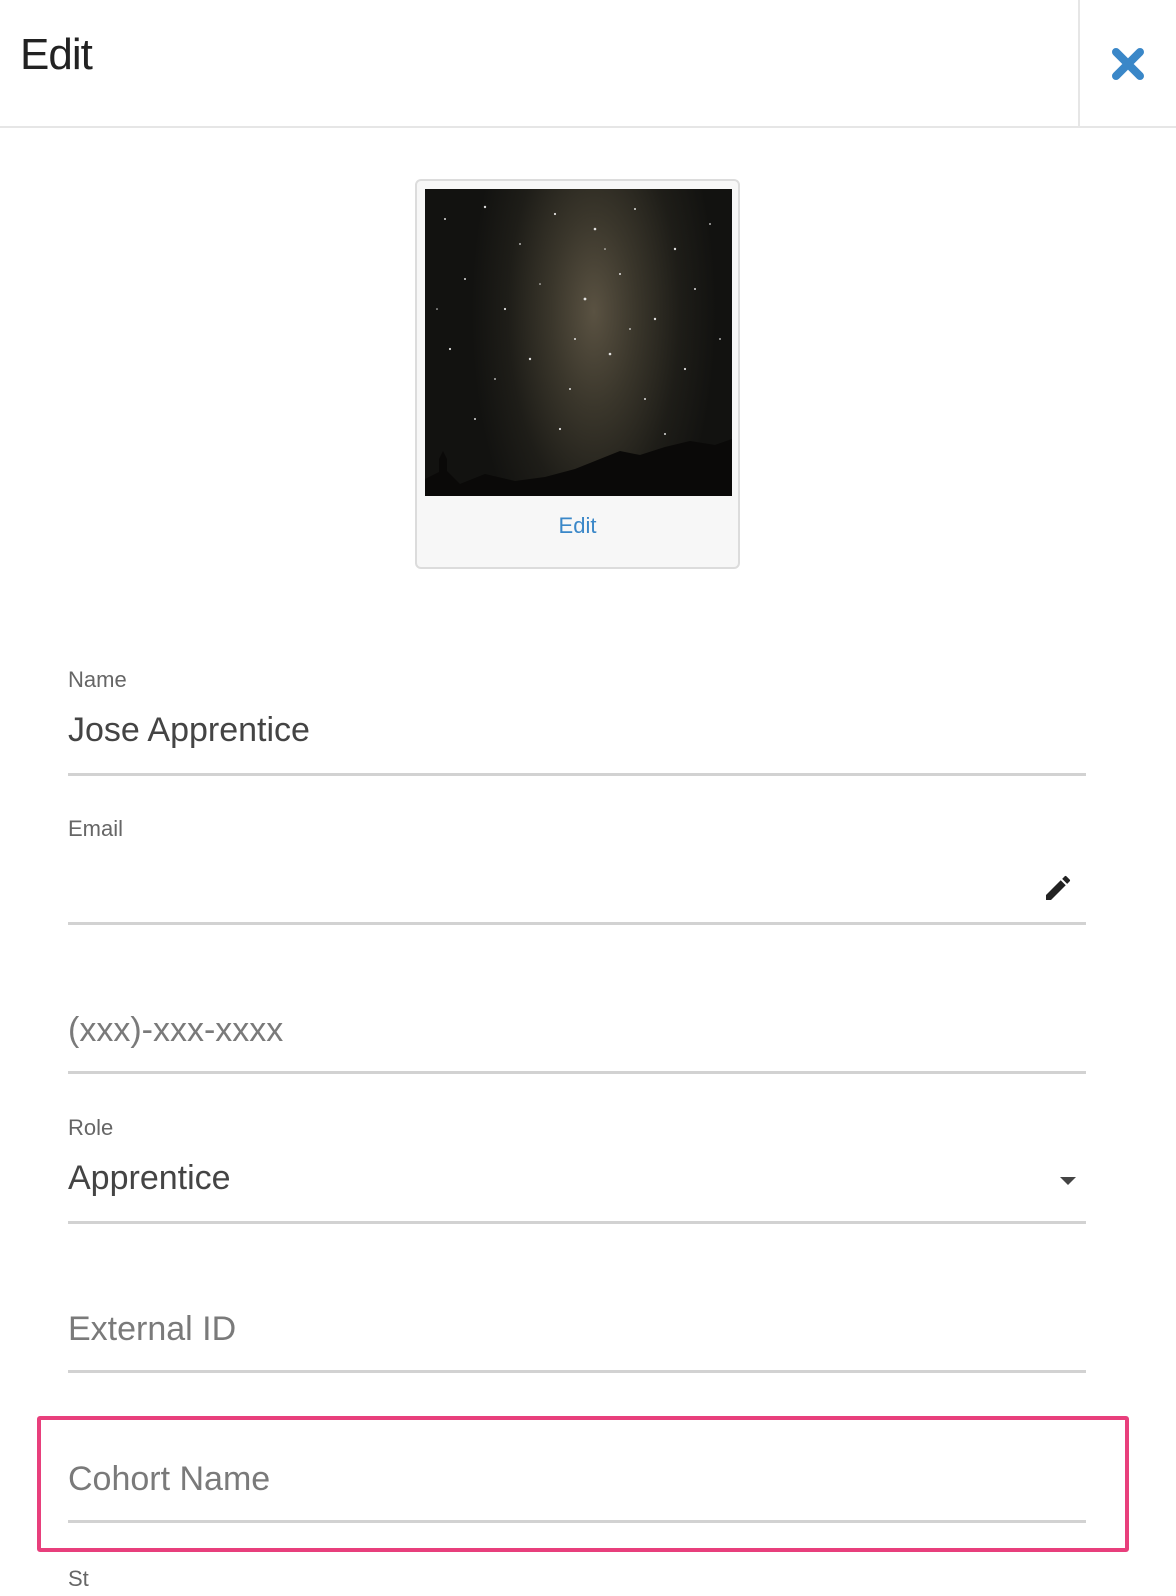  Describe the element at coordinates (578, 350) in the screenshot. I see `starry-sky-photo` at that location.